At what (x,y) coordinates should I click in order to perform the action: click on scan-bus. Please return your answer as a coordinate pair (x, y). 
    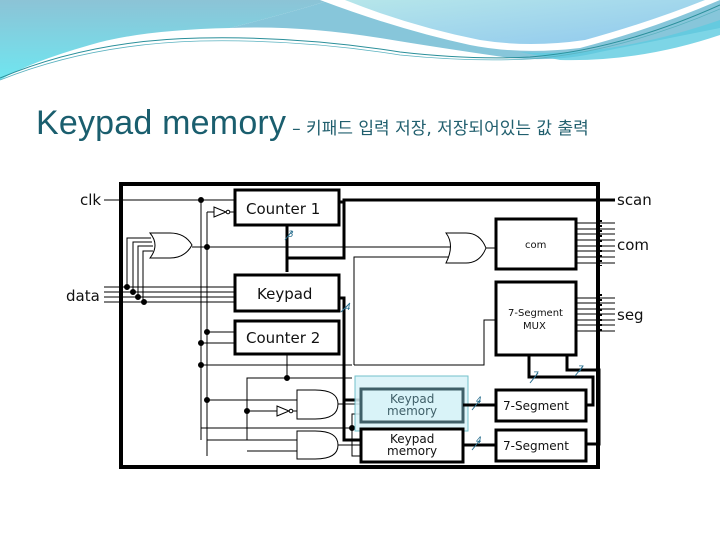
    Looking at the image, I should click on (477, 201).